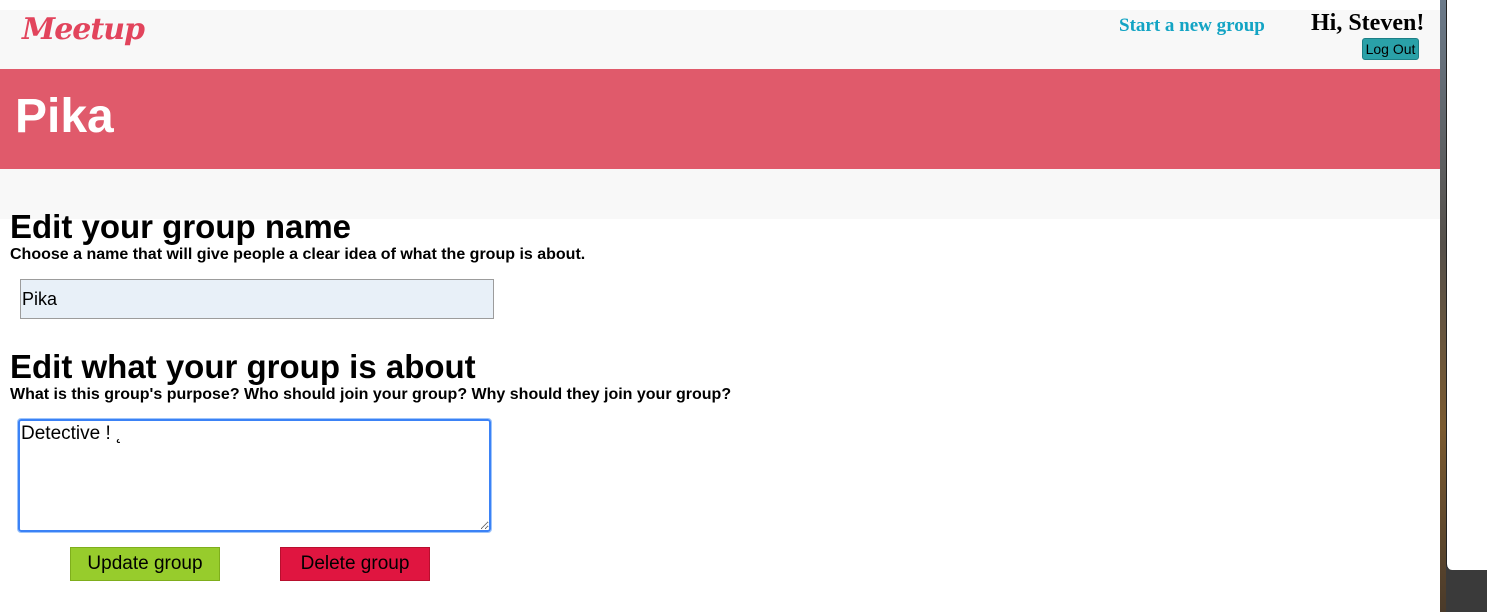 The image size is (1487, 612). Describe the element at coordinates (64, 116) in the screenshot. I see `group-title: Pika` at that location.